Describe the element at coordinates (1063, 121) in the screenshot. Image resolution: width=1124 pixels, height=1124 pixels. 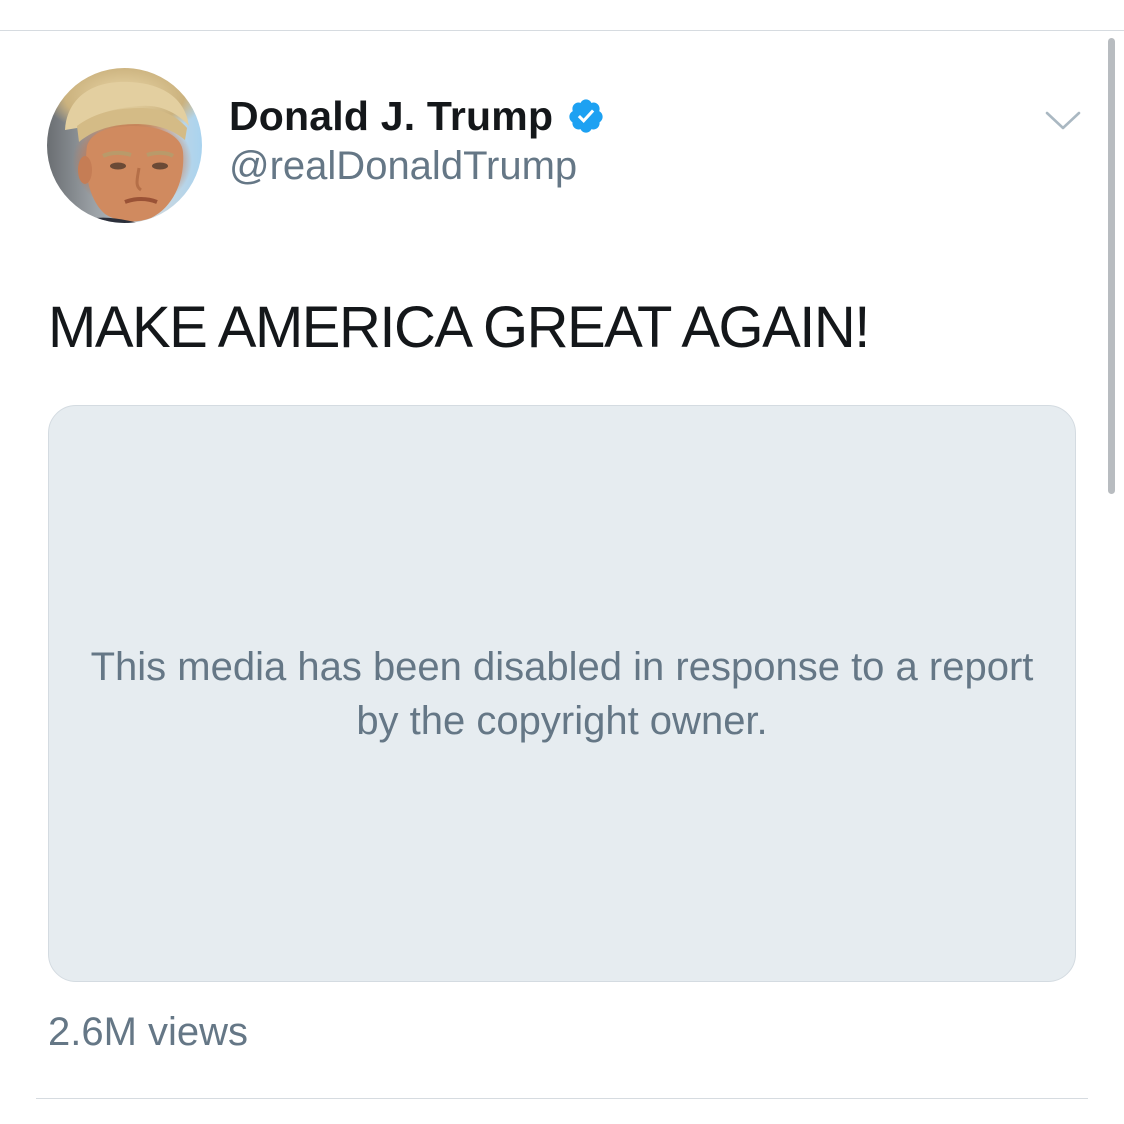
I see `chevron-down-icon` at that location.